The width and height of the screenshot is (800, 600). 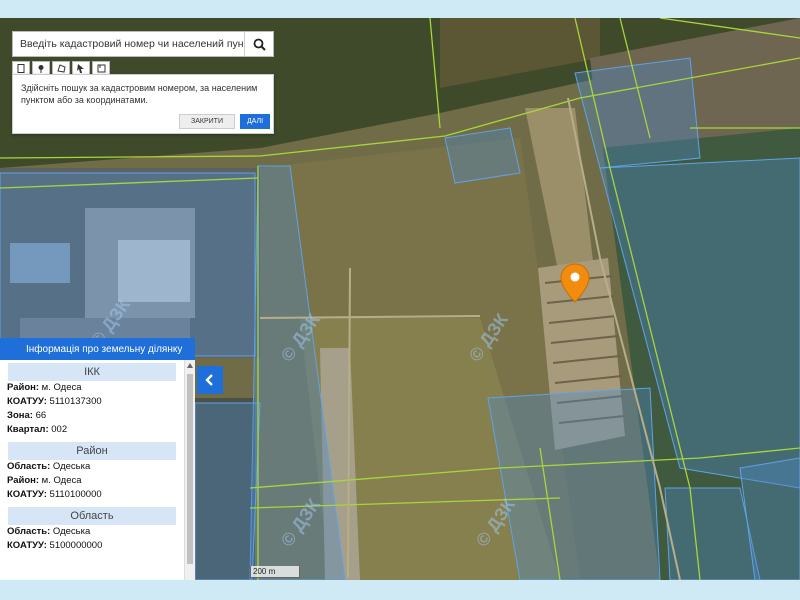 I want to click on pin-icon, so click(x=41, y=68).